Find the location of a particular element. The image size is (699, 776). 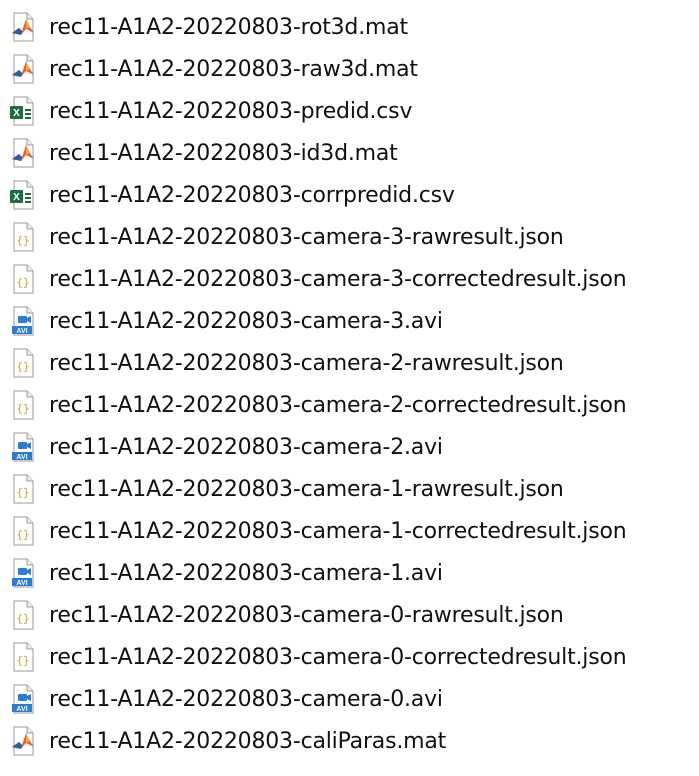

file-name: rec11-A1A2-20220803-camera-2.avi is located at coordinates (246, 447).